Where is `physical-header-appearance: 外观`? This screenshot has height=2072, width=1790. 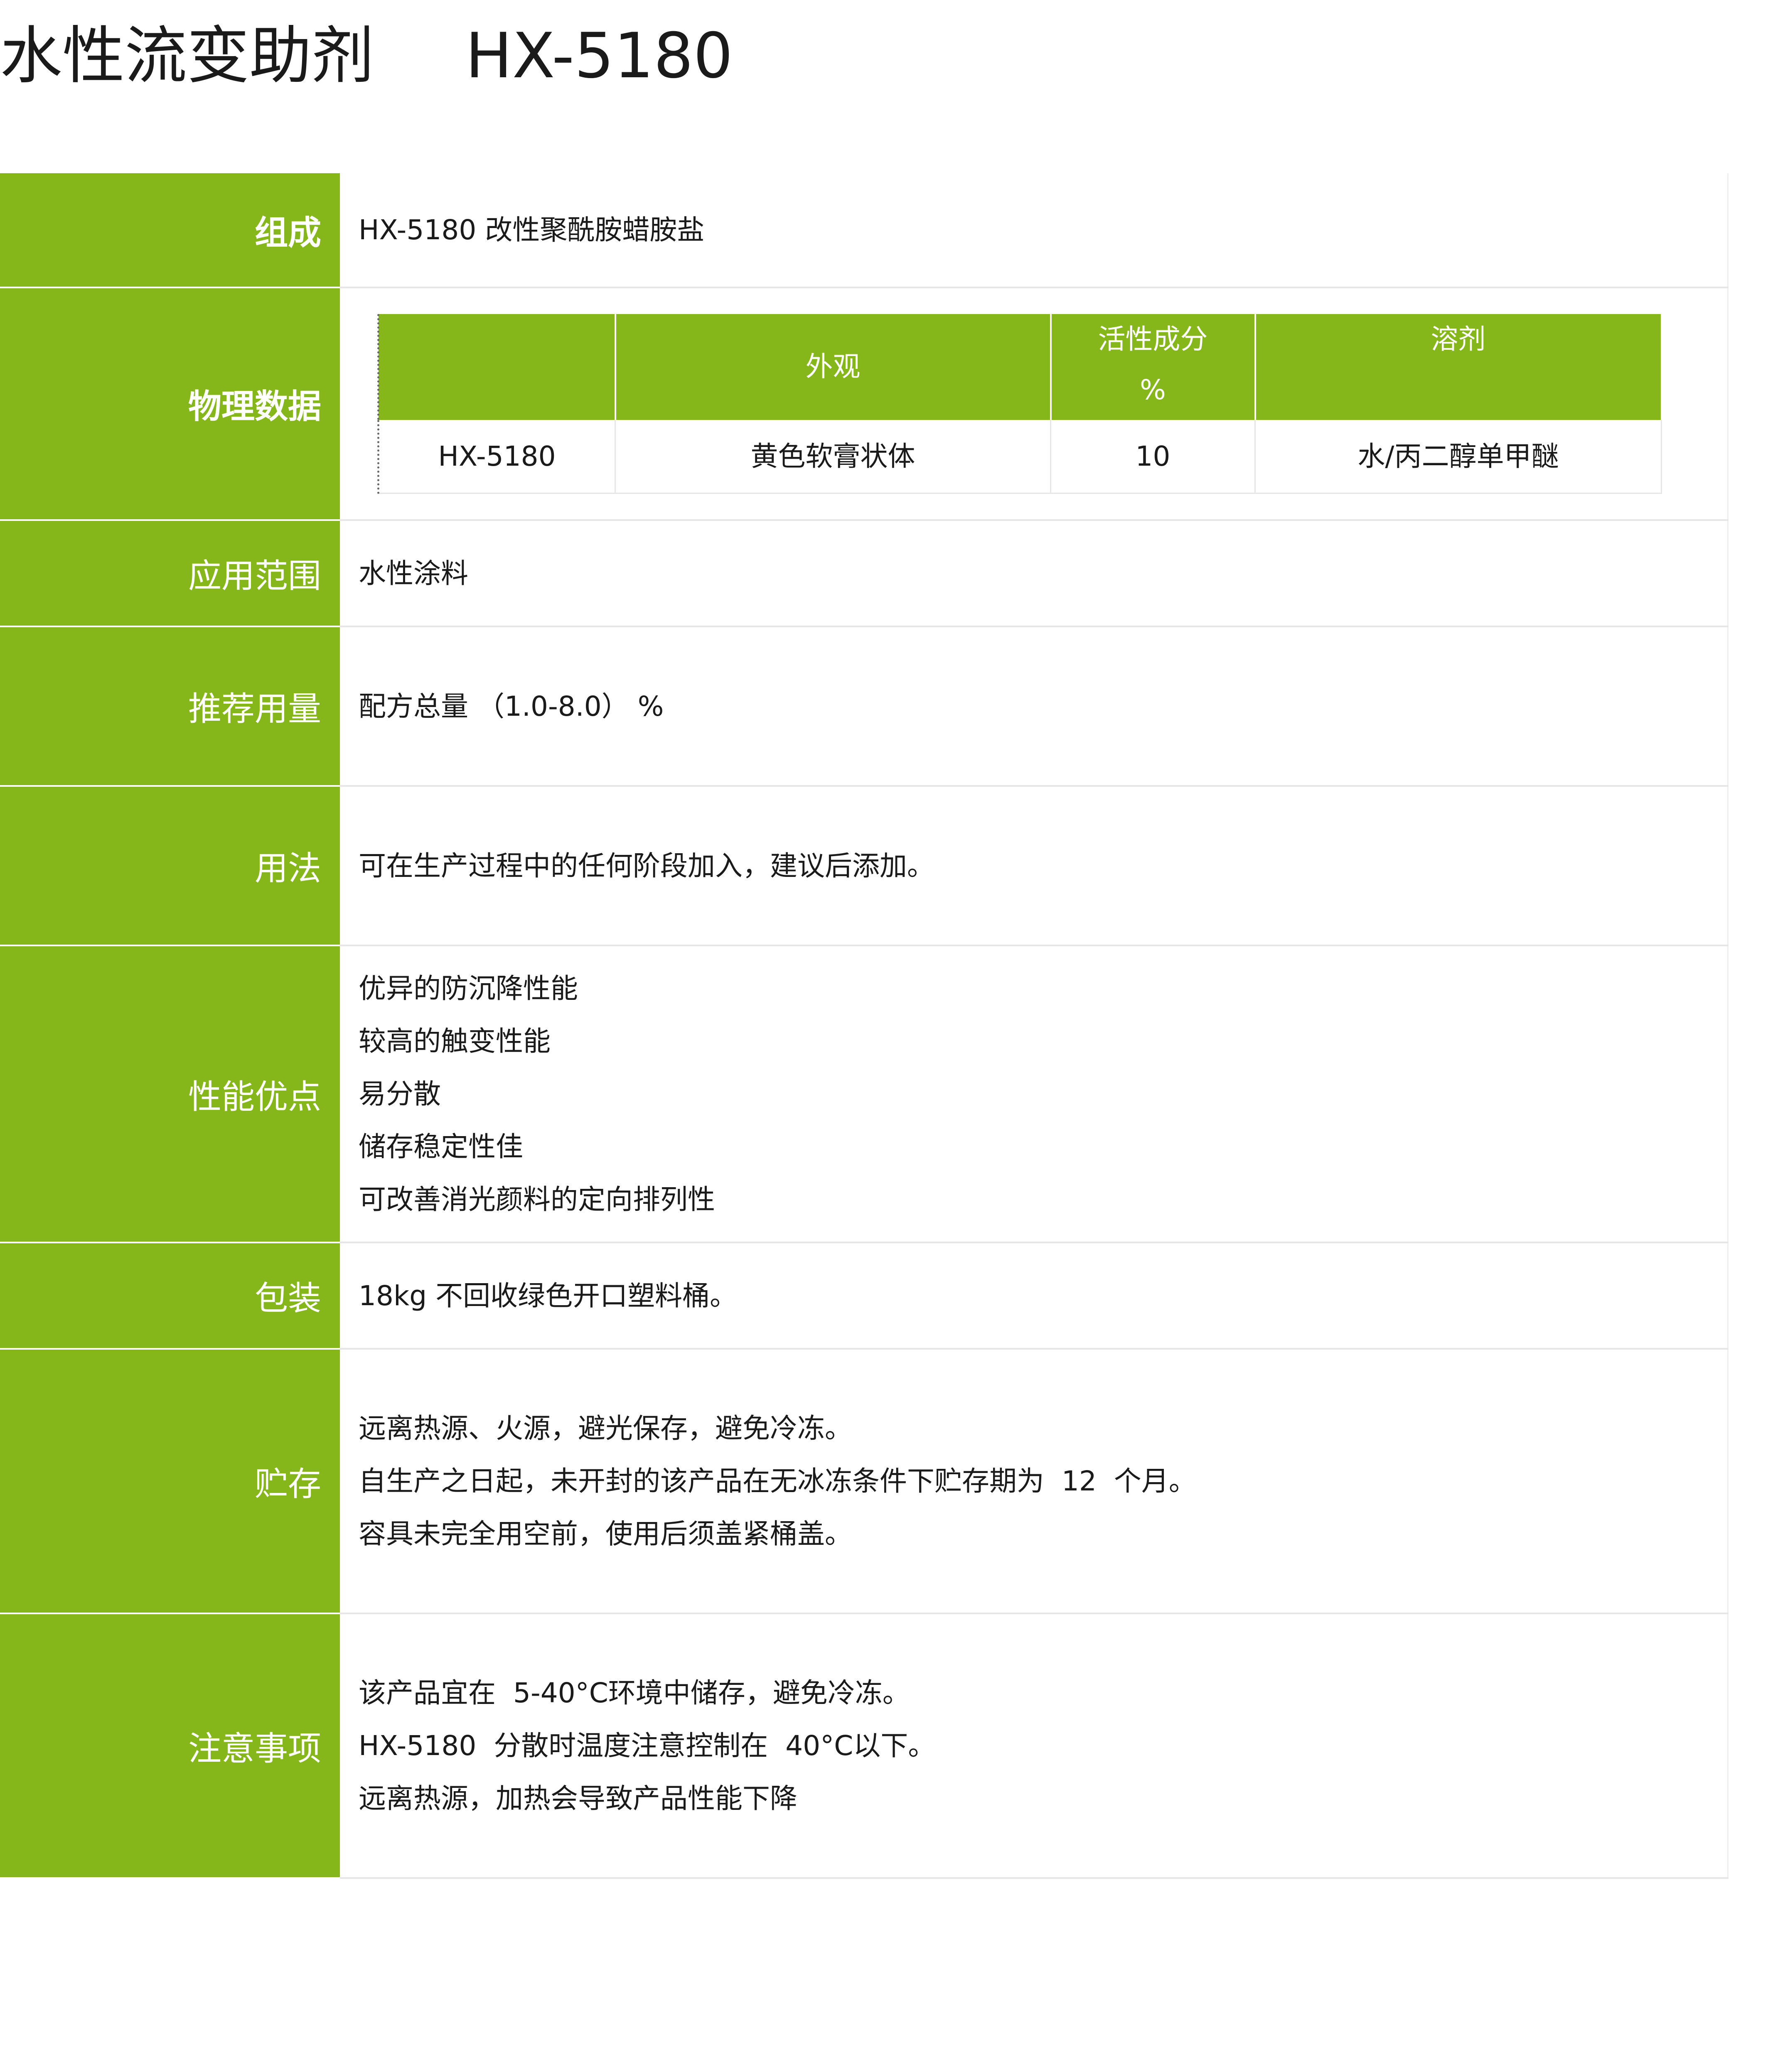
physical-header-appearance: 外观 is located at coordinates (833, 367).